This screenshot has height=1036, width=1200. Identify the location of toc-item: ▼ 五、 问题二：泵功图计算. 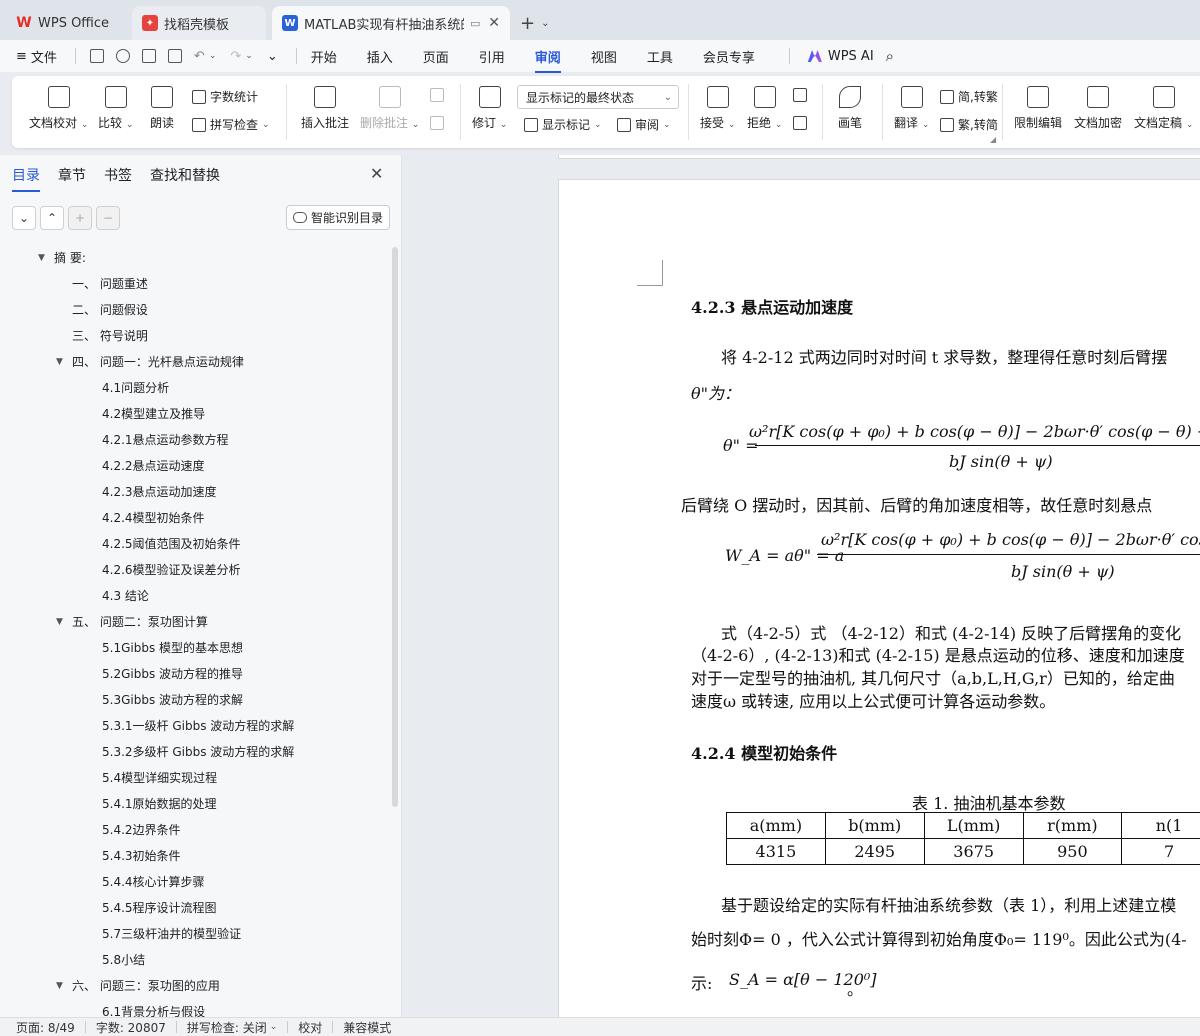
(132, 621).